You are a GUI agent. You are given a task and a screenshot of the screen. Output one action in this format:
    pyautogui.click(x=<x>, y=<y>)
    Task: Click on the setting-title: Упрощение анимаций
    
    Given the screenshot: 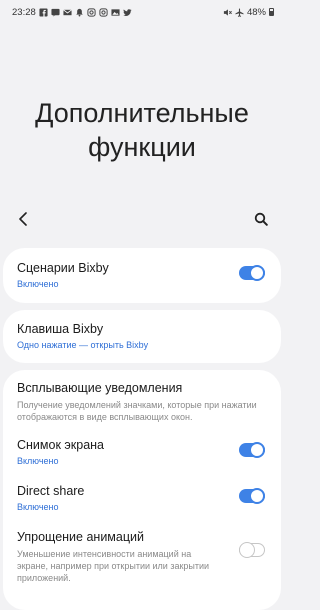 What is the action you would take?
    pyautogui.click(x=80, y=537)
    